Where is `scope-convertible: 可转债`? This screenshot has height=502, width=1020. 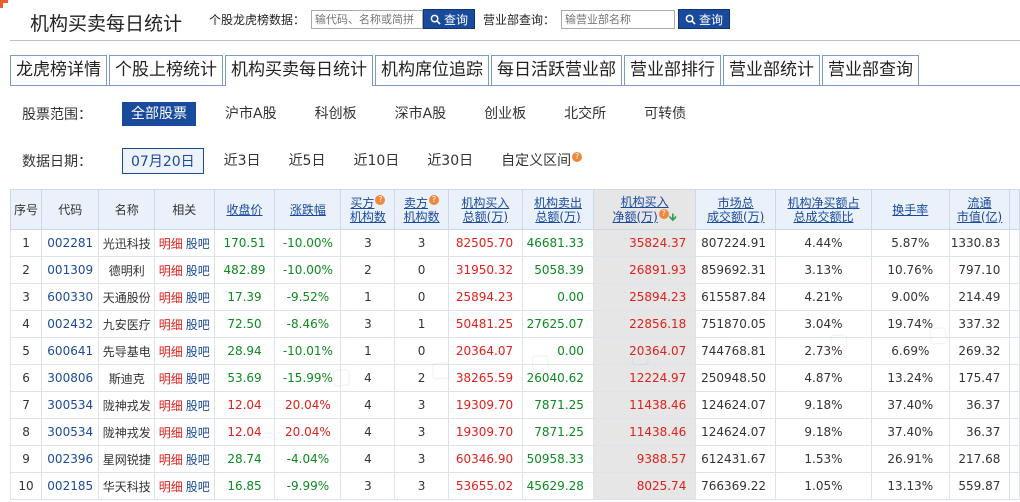
scope-convertible: 可转债 is located at coordinates (665, 114).